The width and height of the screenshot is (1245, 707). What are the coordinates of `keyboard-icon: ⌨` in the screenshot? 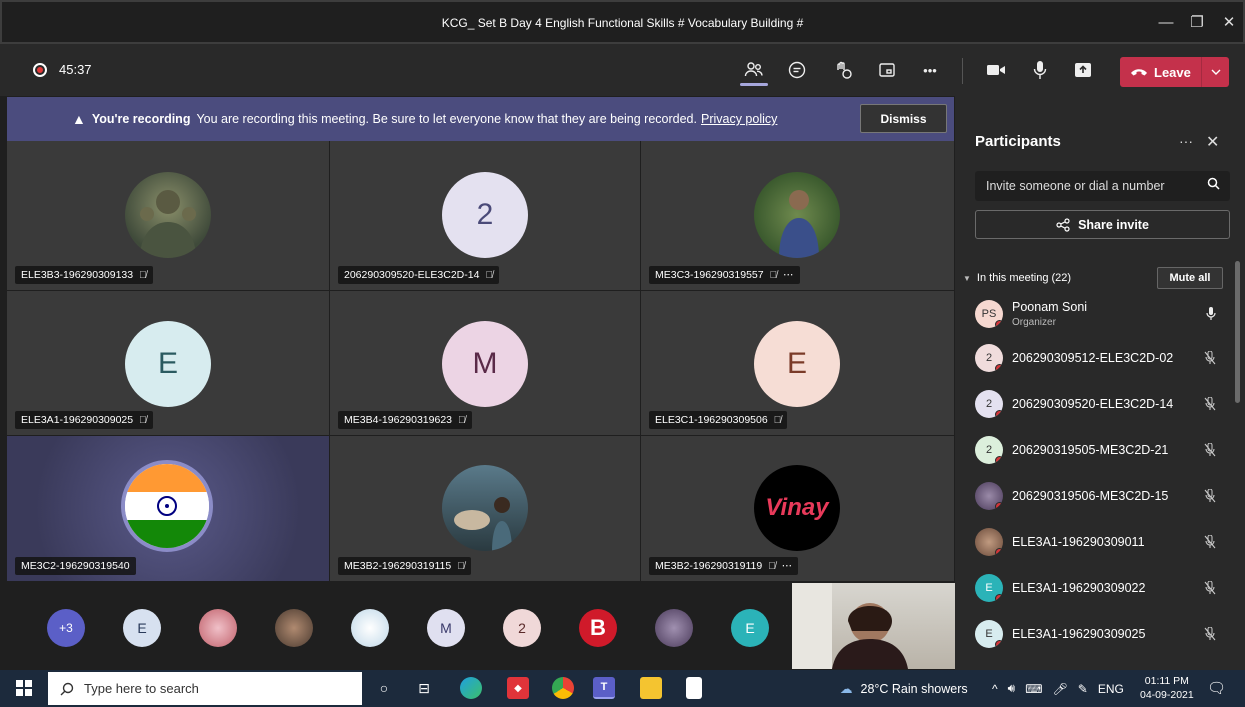 It's located at (1033, 689).